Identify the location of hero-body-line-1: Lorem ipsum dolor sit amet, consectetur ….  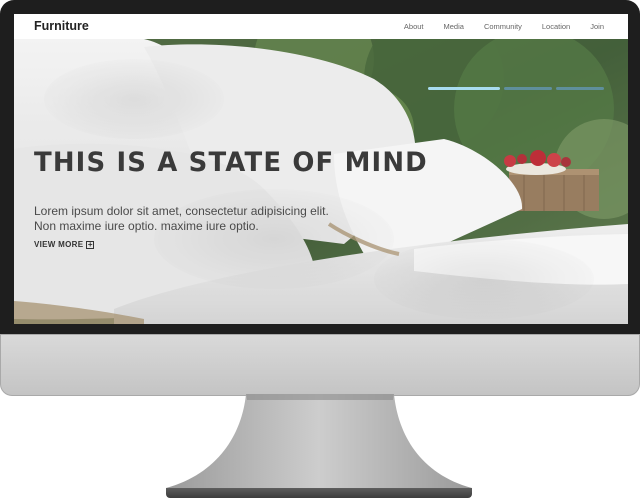
(181, 211).